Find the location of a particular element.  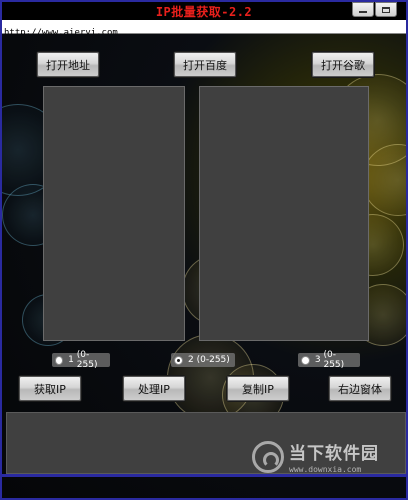

radio-number: 1 is located at coordinates (71, 360).